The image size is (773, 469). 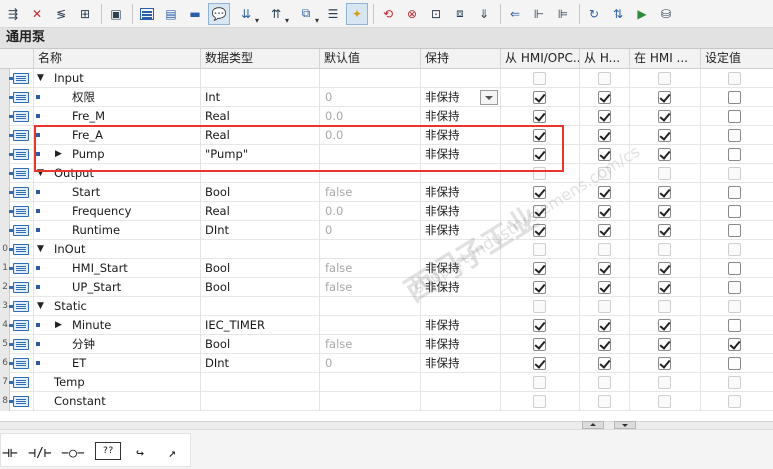 I want to click on network-list-icon, so click(x=147, y=14).